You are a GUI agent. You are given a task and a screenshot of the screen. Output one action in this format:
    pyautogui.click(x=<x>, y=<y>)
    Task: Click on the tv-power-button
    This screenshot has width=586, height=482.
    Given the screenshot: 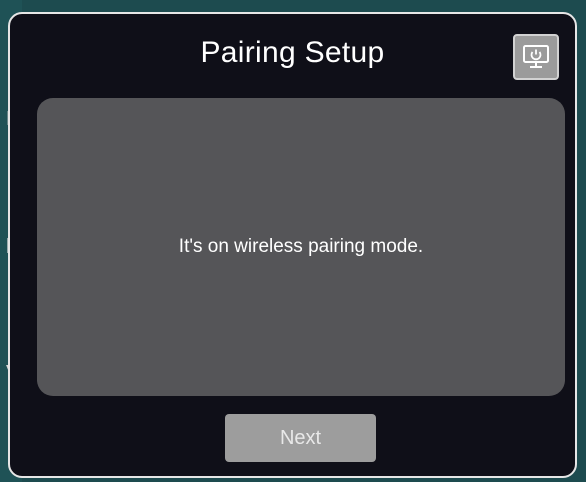 What is the action you would take?
    pyautogui.click(x=536, y=57)
    